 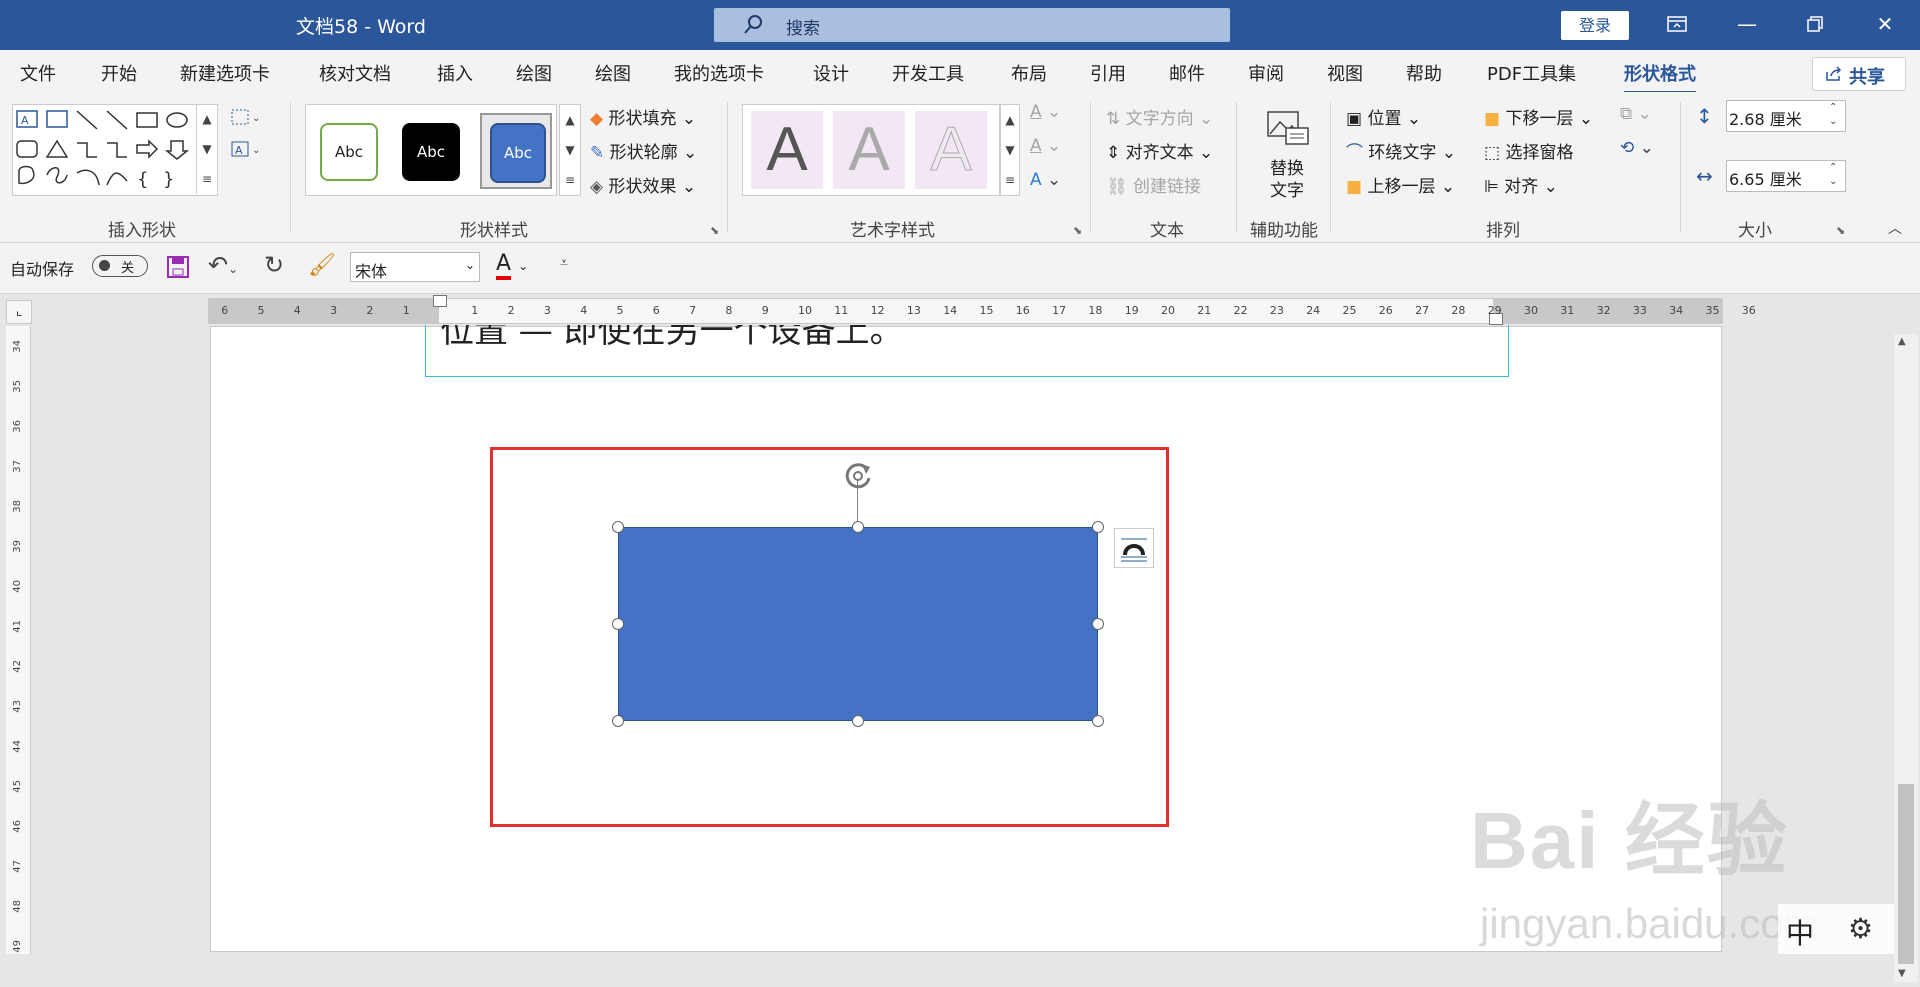 What do you see at coordinates (1266, 73) in the screenshot?
I see `tab-review: 审阅` at bounding box center [1266, 73].